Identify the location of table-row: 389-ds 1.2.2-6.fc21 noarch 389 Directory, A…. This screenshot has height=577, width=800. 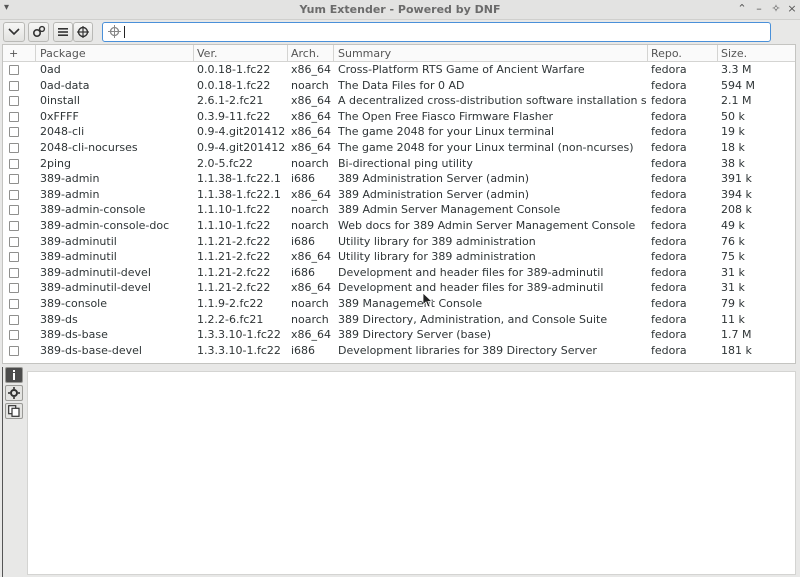
(399, 320).